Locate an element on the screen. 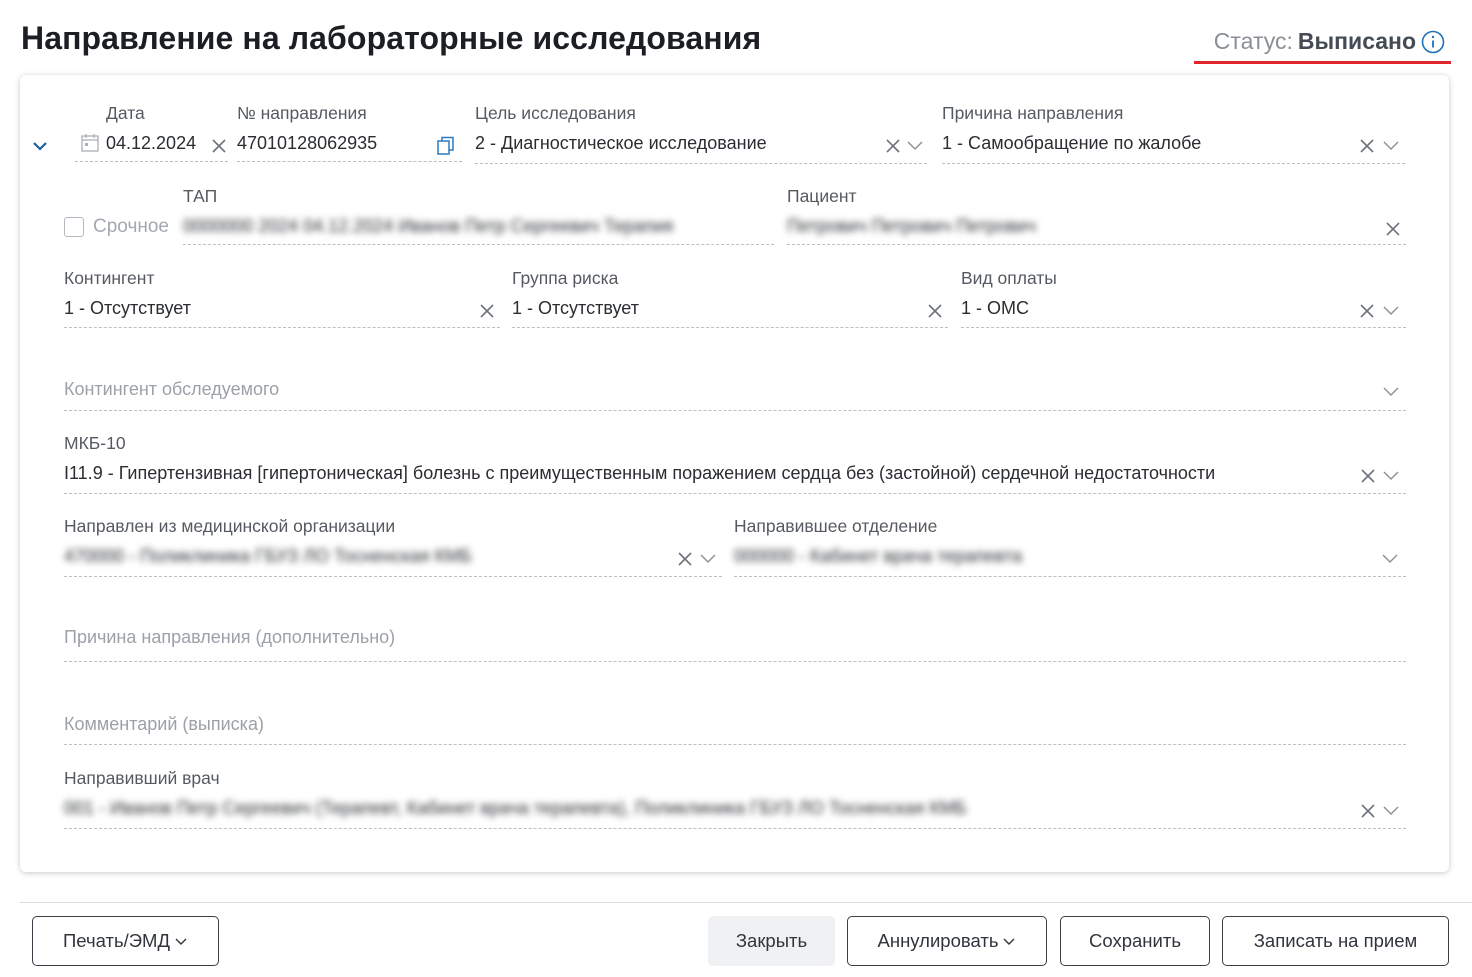 Image resolution: width=1472 pixels, height=977 pixels. payment-type-label: Вид оплаты is located at coordinates (1009, 278).